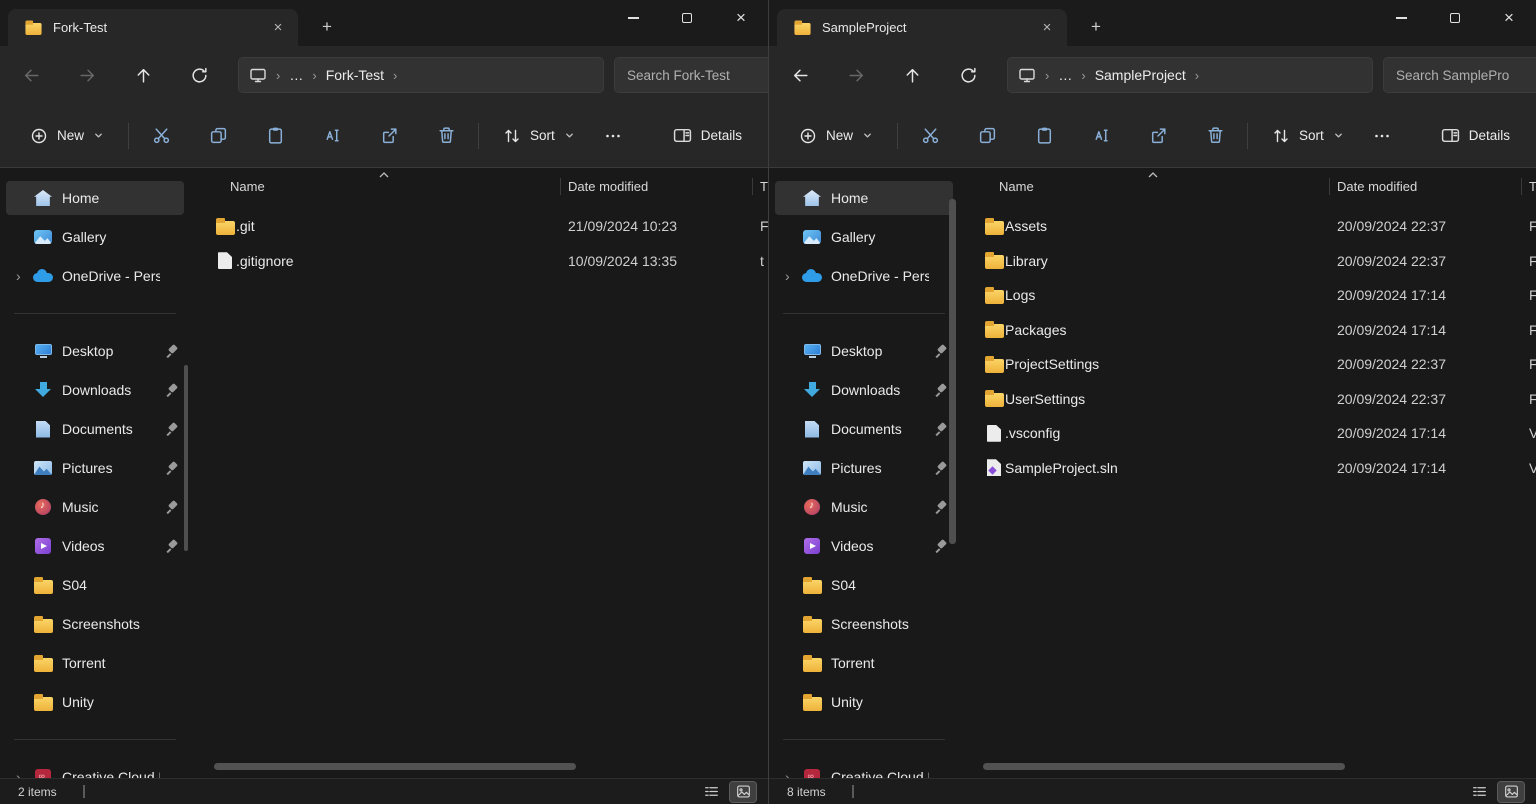 The width and height of the screenshot is (1536, 804). What do you see at coordinates (479, 226) in the screenshot?
I see `file-row: .git 21/09/2024 10:23 F` at bounding box center [479, 226].